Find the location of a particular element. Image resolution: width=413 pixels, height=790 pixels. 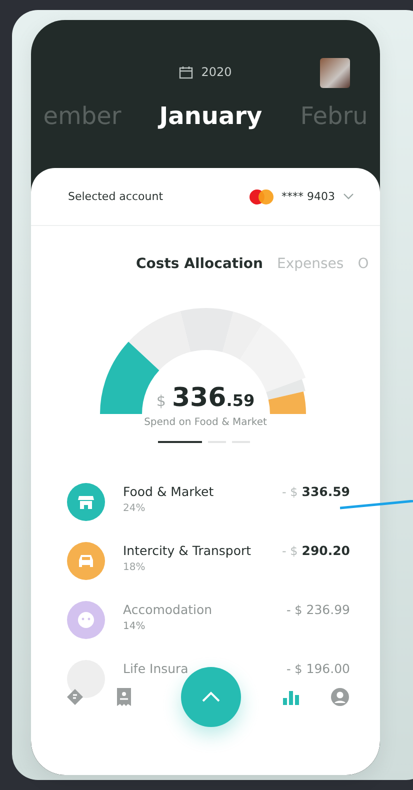

currency-sign: $ is located at coordinates (161, 401).